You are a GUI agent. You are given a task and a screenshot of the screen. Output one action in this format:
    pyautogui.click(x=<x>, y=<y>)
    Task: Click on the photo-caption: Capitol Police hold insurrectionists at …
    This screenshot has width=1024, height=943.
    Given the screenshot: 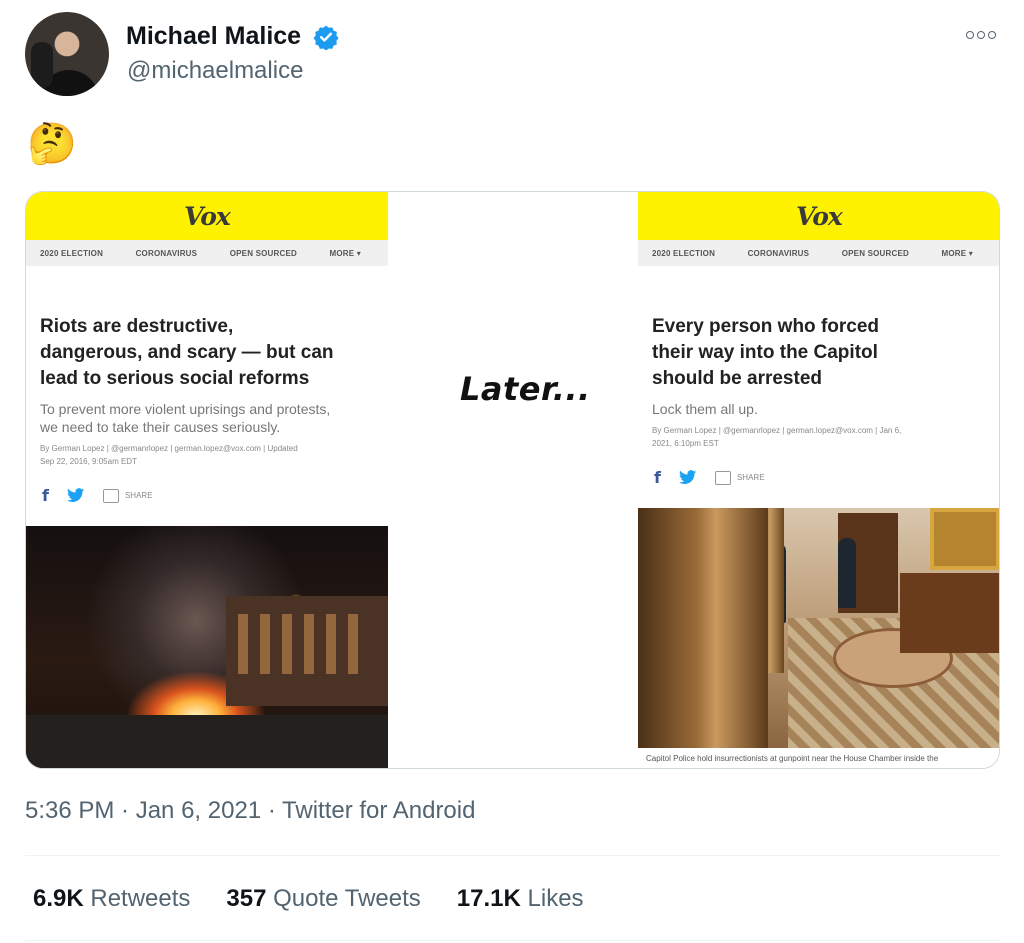 What is the action you would take?
    pyautogui.click(x=792, y=758)
    